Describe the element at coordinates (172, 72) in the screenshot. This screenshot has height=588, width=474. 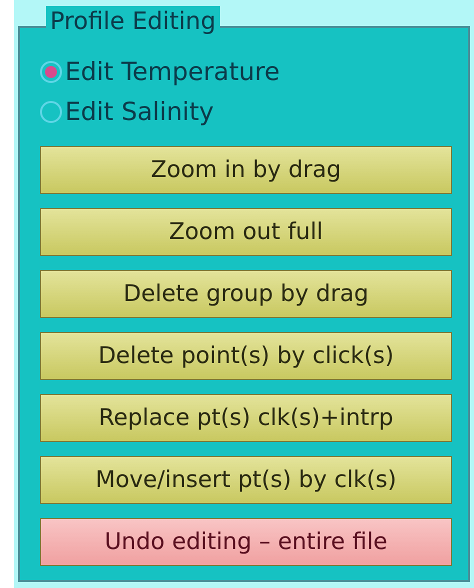
I see `radio-label: Edit Temperature` at that location.